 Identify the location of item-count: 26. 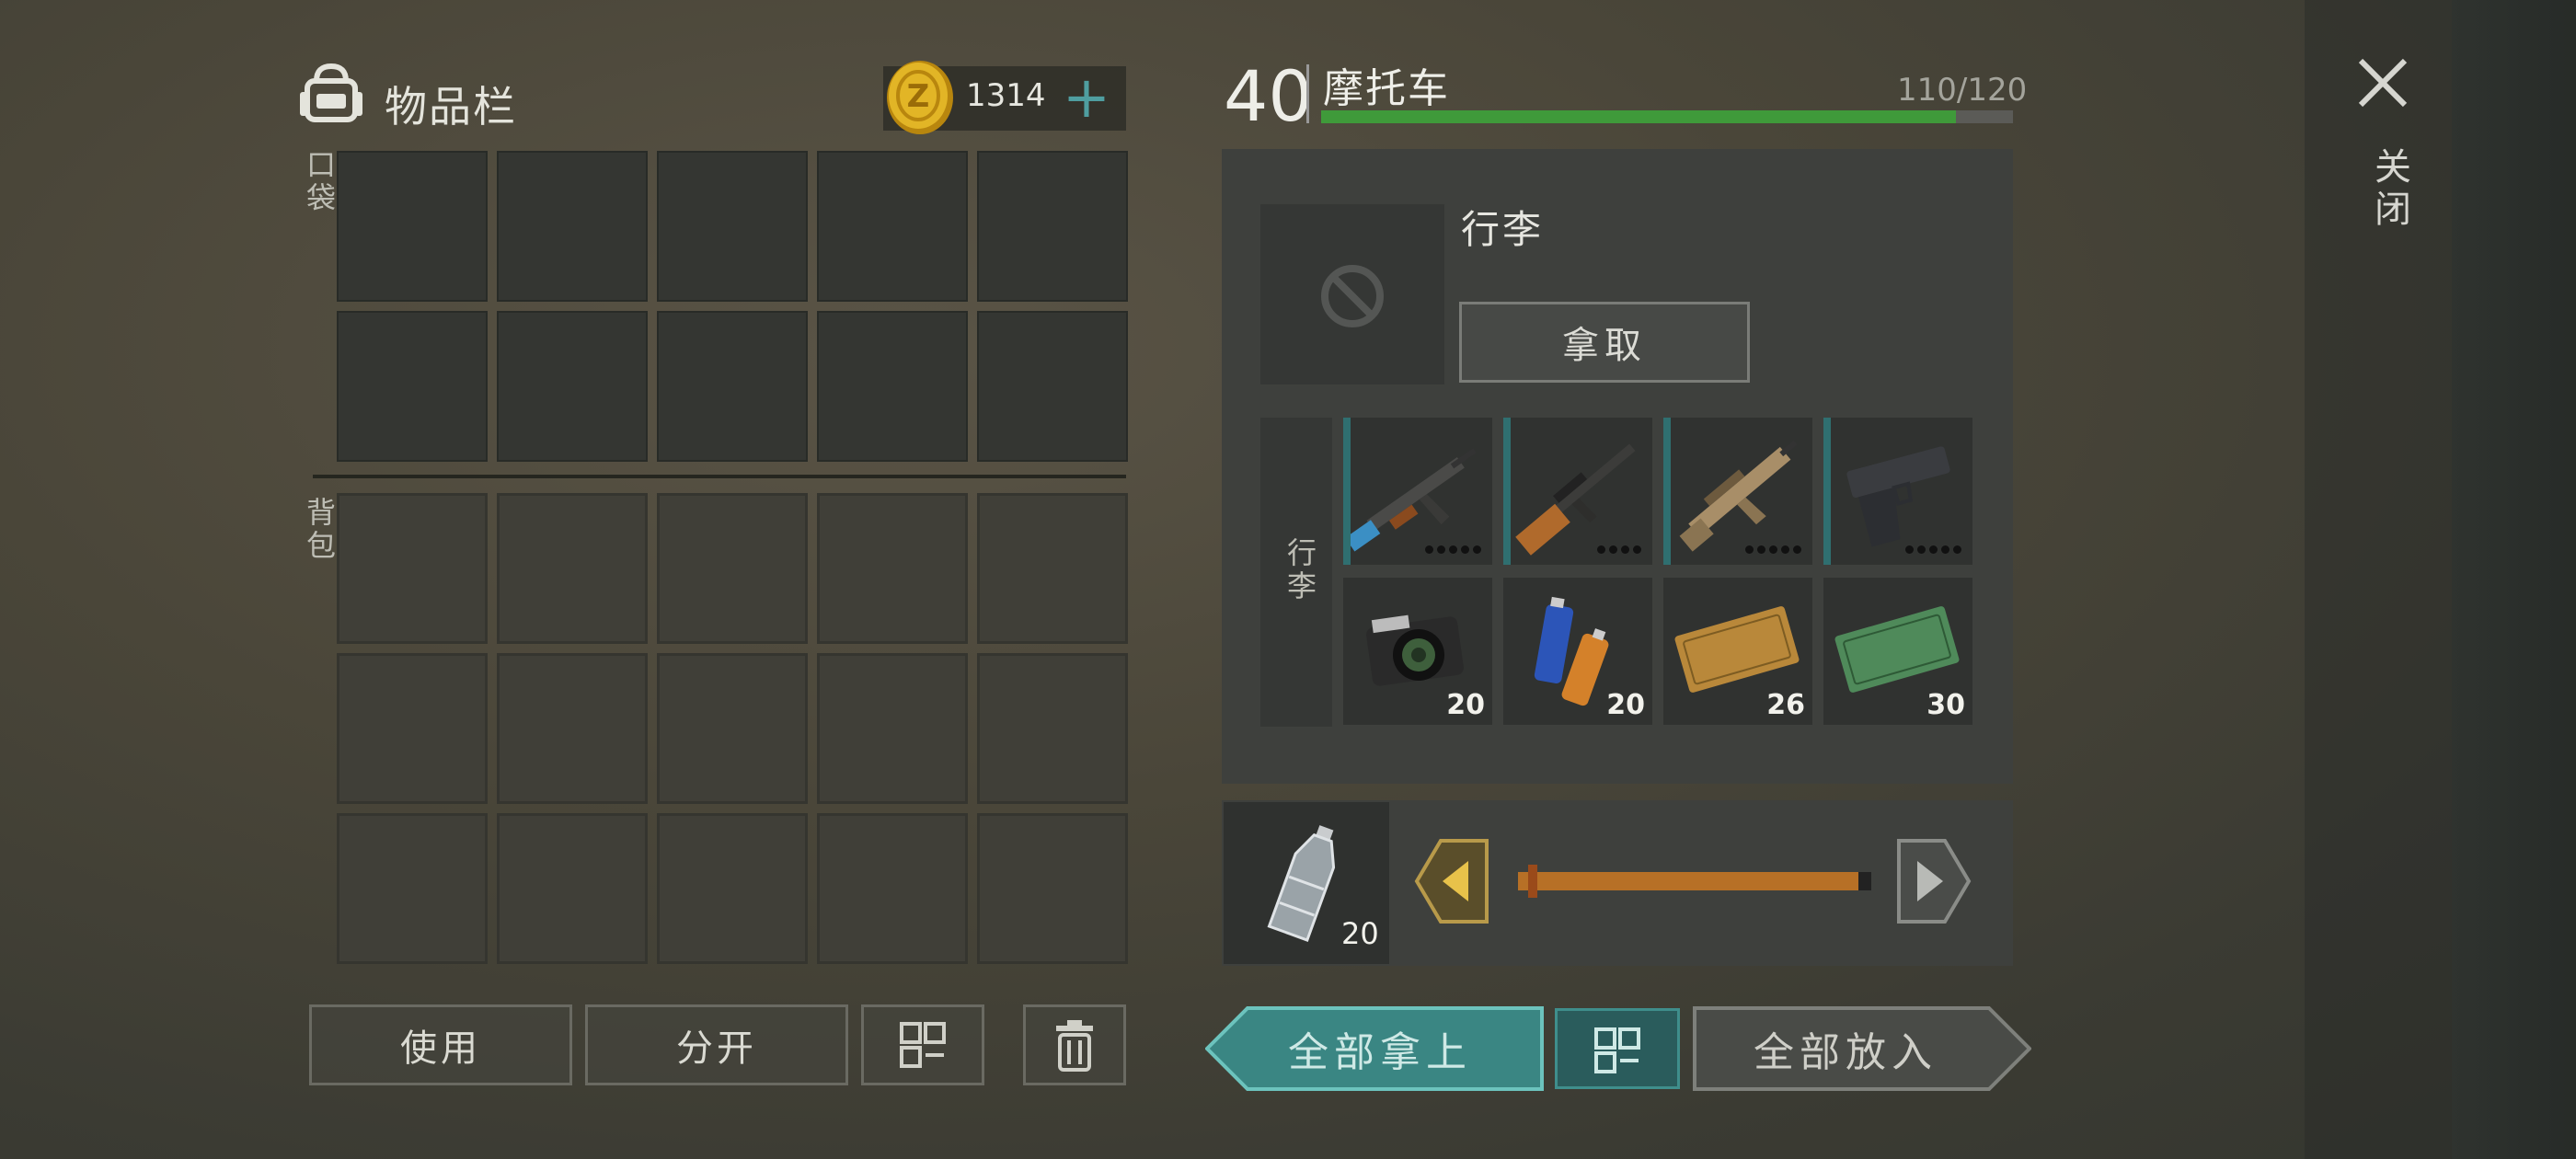
(1785, 705).